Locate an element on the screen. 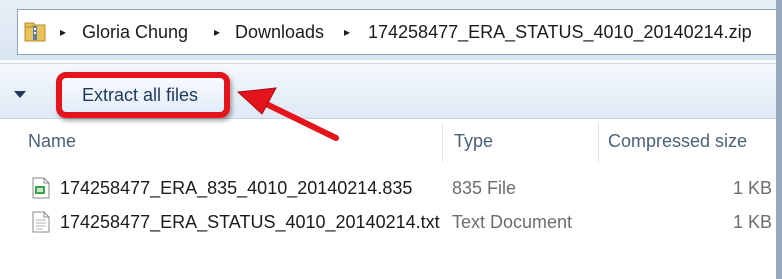 Image resolution: width=782 pixels, height=279 pixels. breadcrumb-zip-file: 174258477_ERA_STATUS_4010_20140214.zip is located at coordinates (560, 32).